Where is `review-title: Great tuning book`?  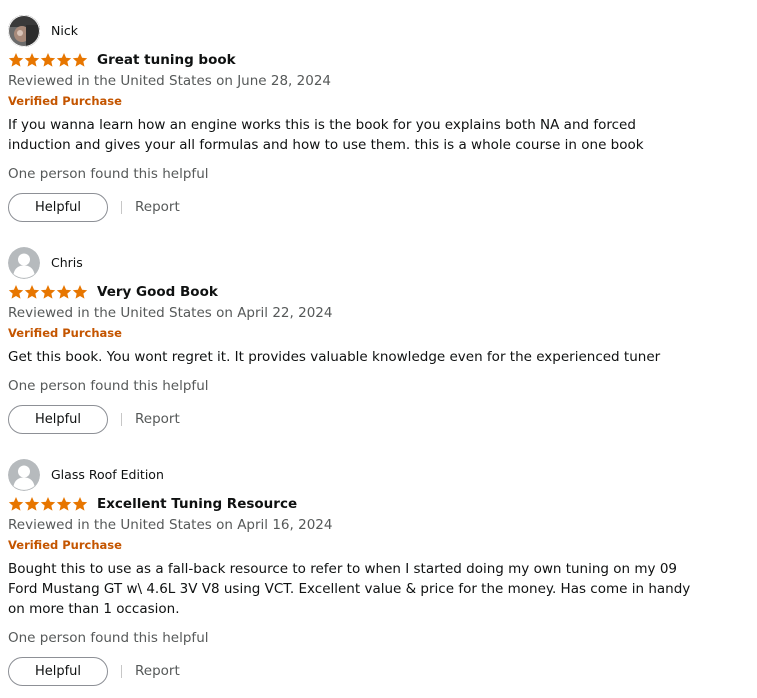 review-title: Great tuning book is located at coordinates (166, 60).